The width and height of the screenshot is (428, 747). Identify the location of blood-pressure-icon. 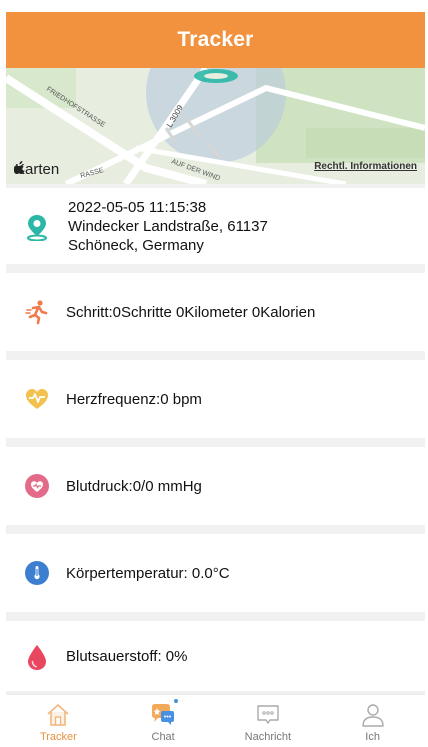
(37, 486).